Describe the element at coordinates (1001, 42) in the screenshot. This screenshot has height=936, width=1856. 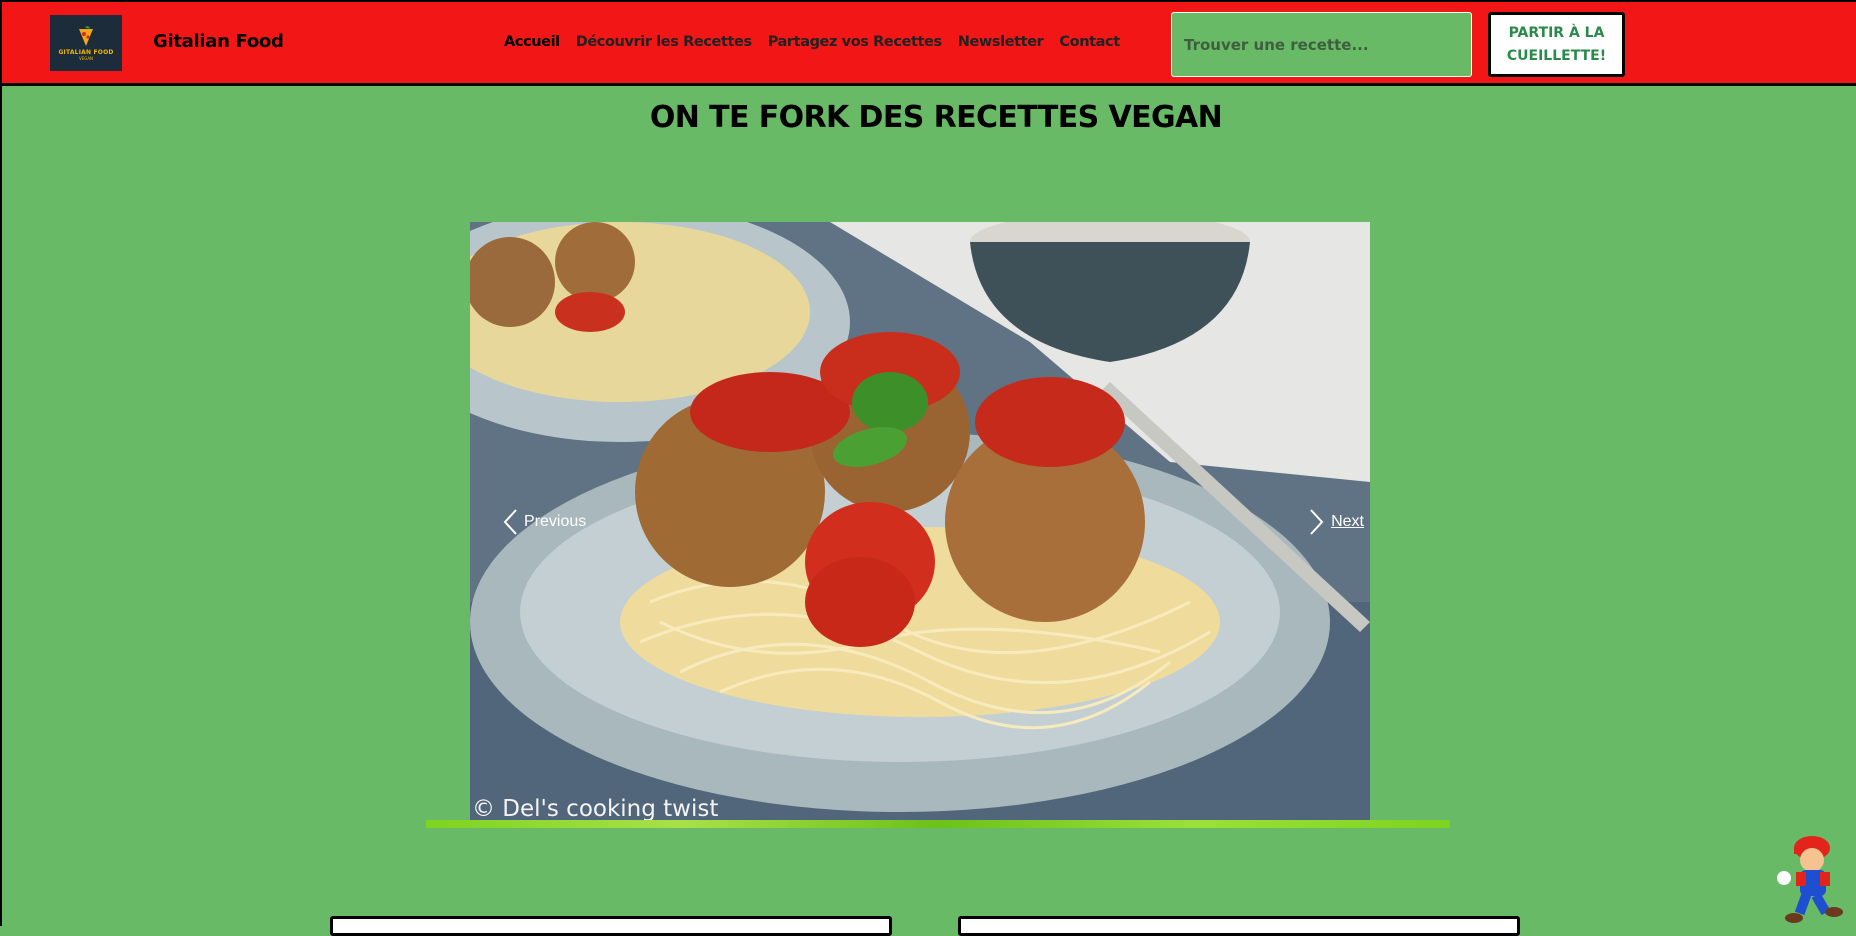
I see `nav-newsletter: Newsletter` at that location.